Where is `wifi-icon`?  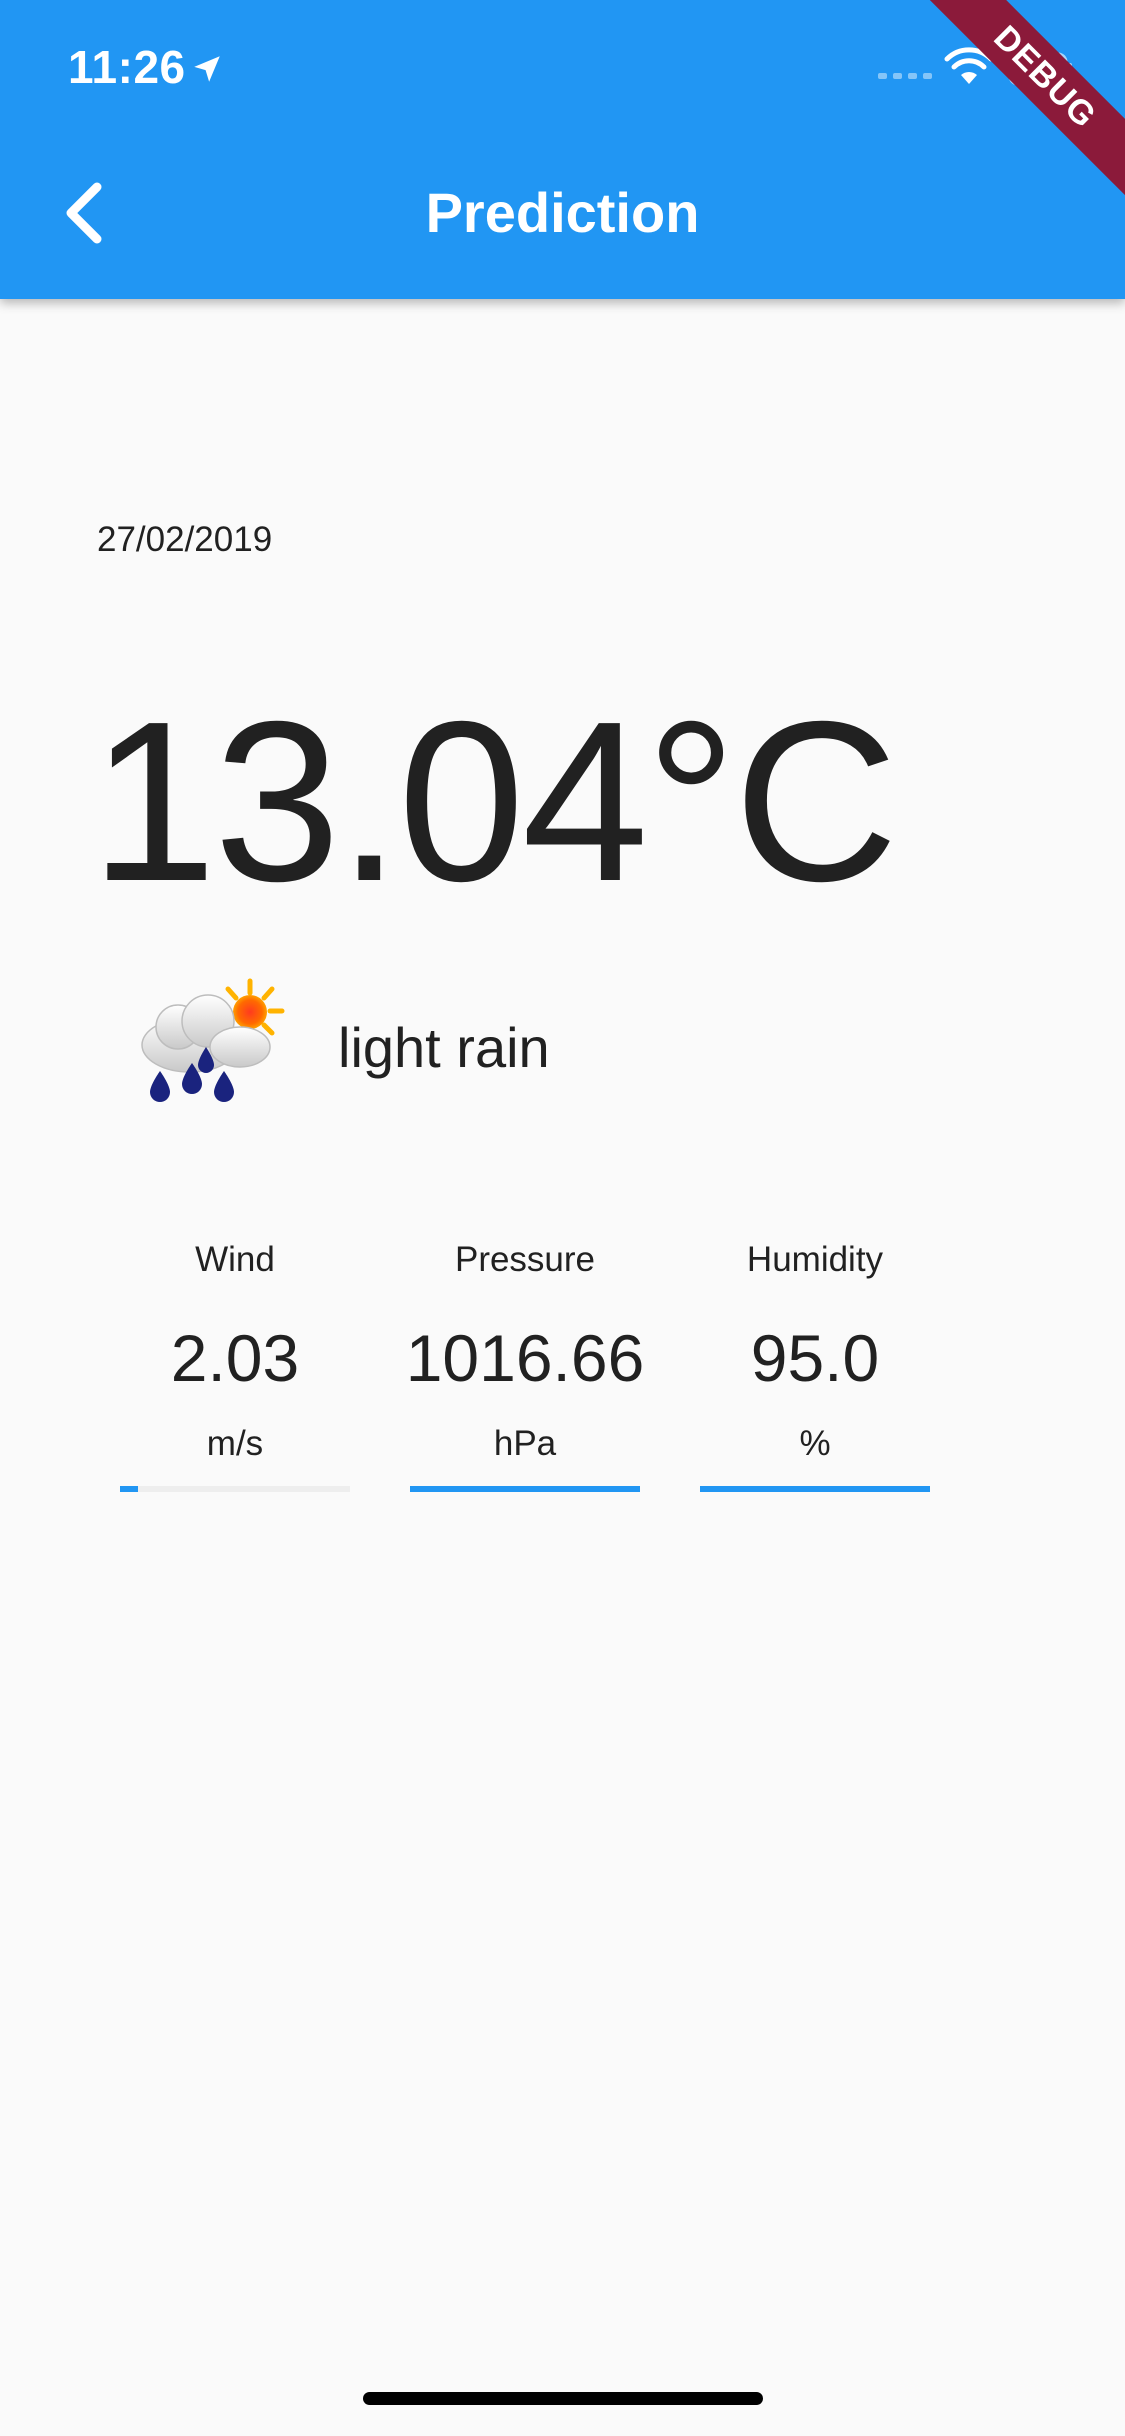 wifi-icon is located at coordinates (969, 65).